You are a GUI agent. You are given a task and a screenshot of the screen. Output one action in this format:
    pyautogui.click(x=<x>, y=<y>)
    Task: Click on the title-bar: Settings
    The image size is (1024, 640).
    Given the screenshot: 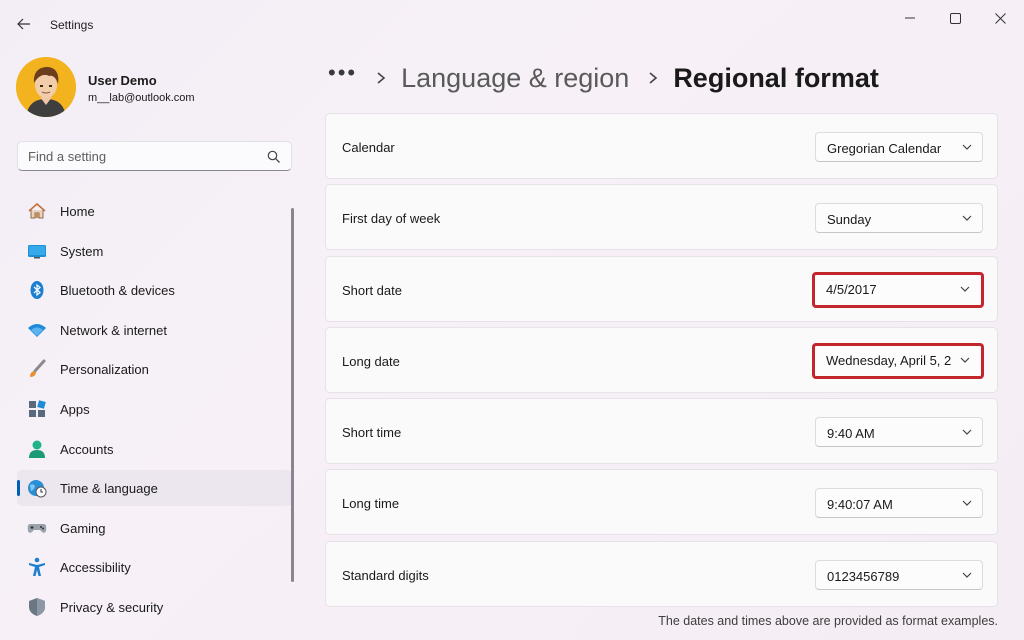 What is the action you would take?
    pyautogui.click(x=512, y=22)
    